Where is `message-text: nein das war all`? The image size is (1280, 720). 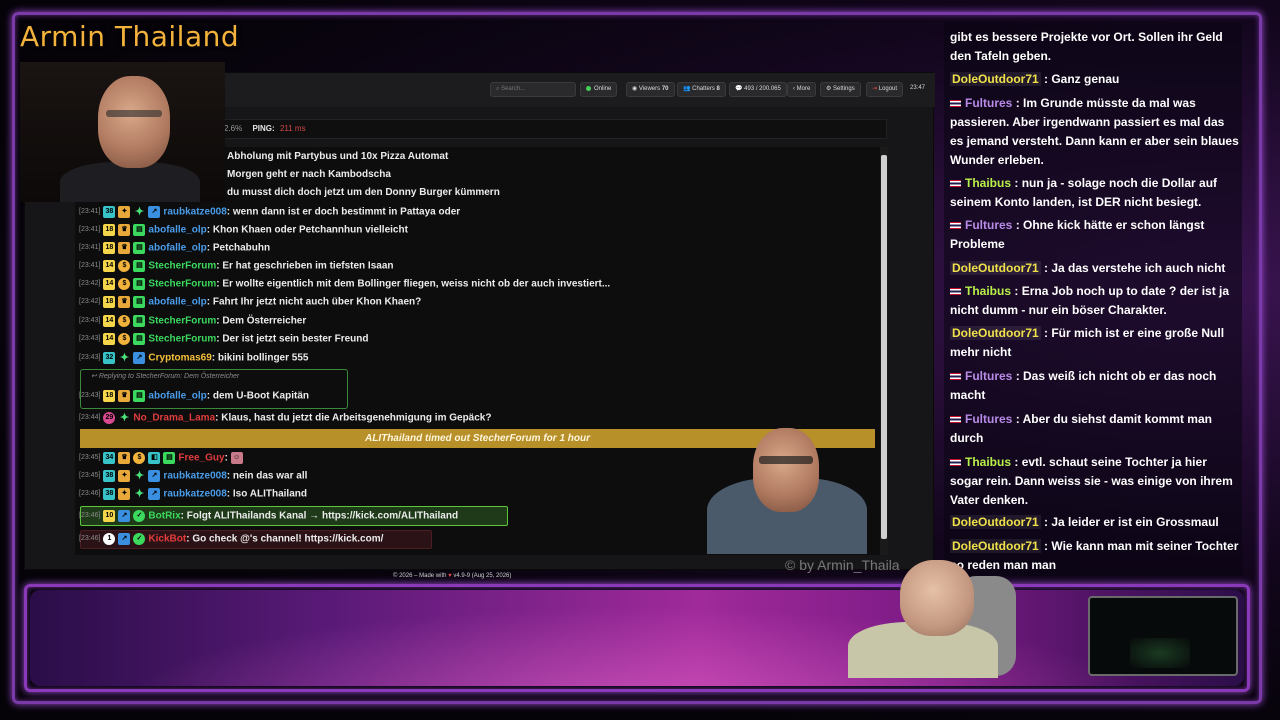 message-text: nein das war all is located at coordinates (270, 476).